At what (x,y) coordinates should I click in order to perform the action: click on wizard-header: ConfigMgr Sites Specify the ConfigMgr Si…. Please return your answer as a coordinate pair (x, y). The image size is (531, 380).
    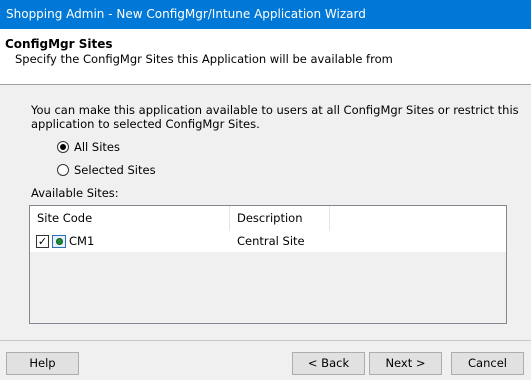
    Looking at the image, I should click on (265, 56).